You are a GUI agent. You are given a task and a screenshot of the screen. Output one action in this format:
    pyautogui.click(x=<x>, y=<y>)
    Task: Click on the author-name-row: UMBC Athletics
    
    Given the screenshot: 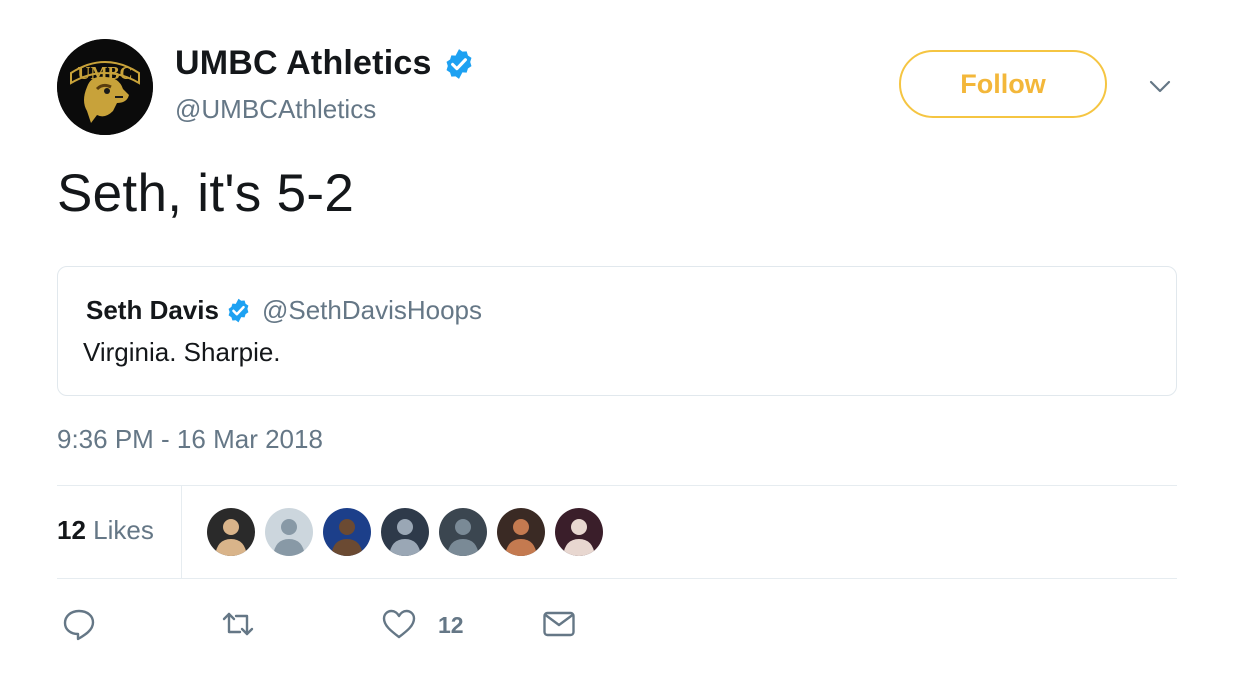 What is the action you would take?
    pyautogui.click(x=325, y=63)
    